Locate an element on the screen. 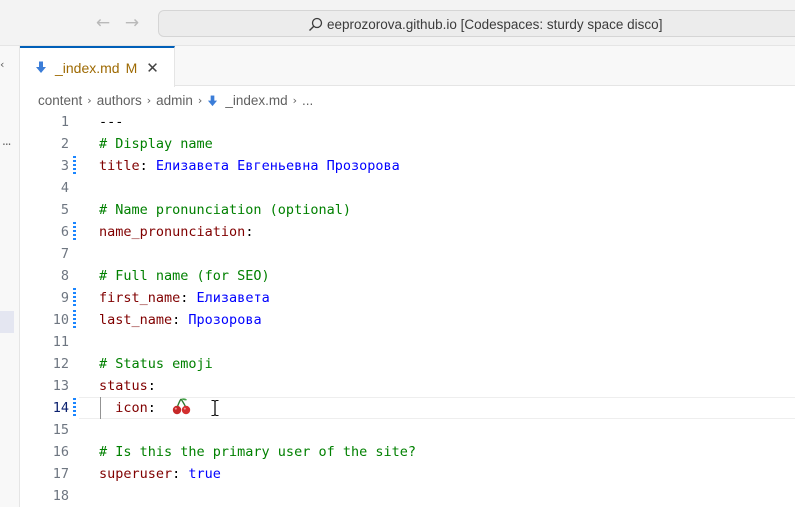 The height and width of the screenshot is (507, 795). code-text: first_name: Елизавета is located at coordinates (184, 298).